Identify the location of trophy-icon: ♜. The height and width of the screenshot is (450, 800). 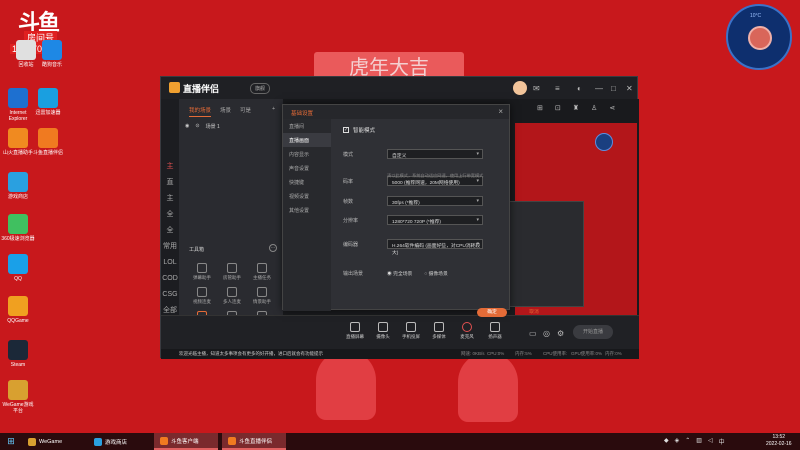
(576, 108).